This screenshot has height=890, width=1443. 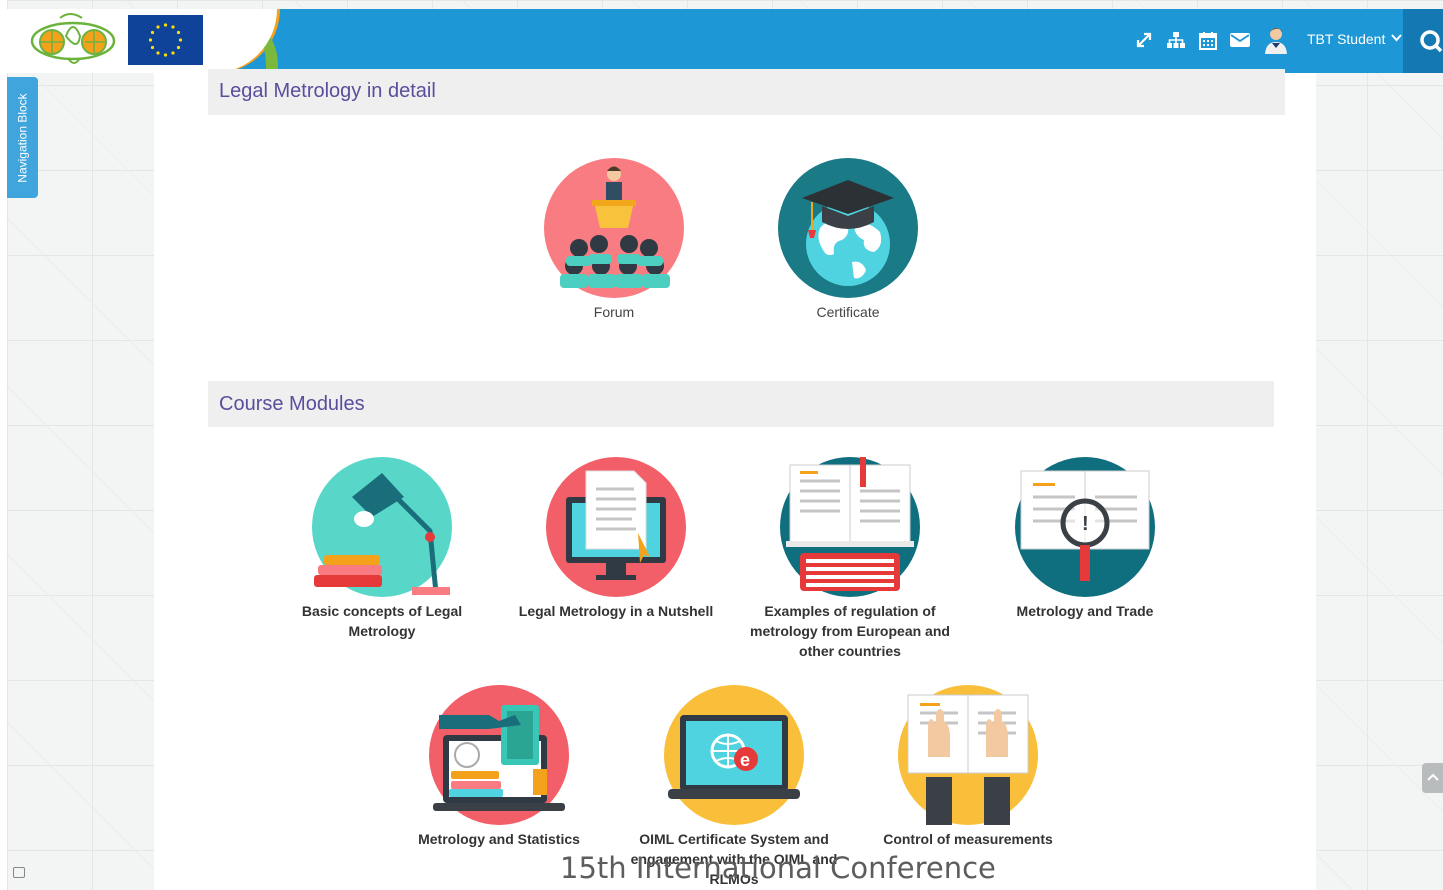 What do you see at coordinates (1396, 38) in the screenshot?
I see `chevron-down-icon` at bounding box center [1396, 38].